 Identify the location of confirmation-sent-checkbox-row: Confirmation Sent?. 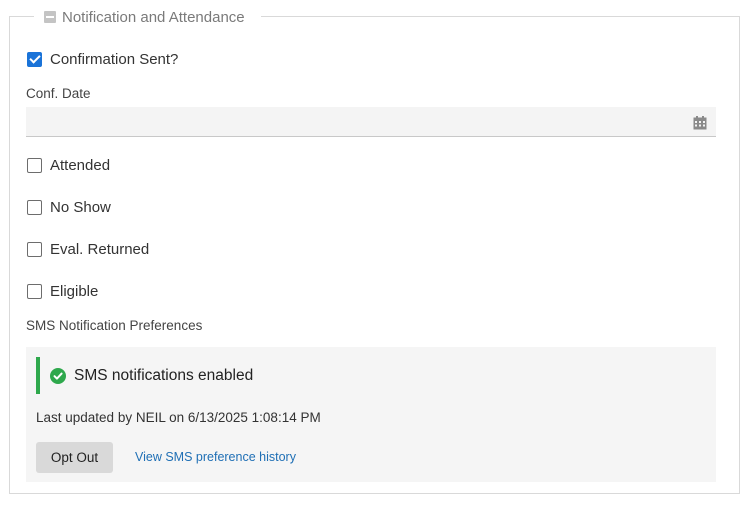
(102, 59).